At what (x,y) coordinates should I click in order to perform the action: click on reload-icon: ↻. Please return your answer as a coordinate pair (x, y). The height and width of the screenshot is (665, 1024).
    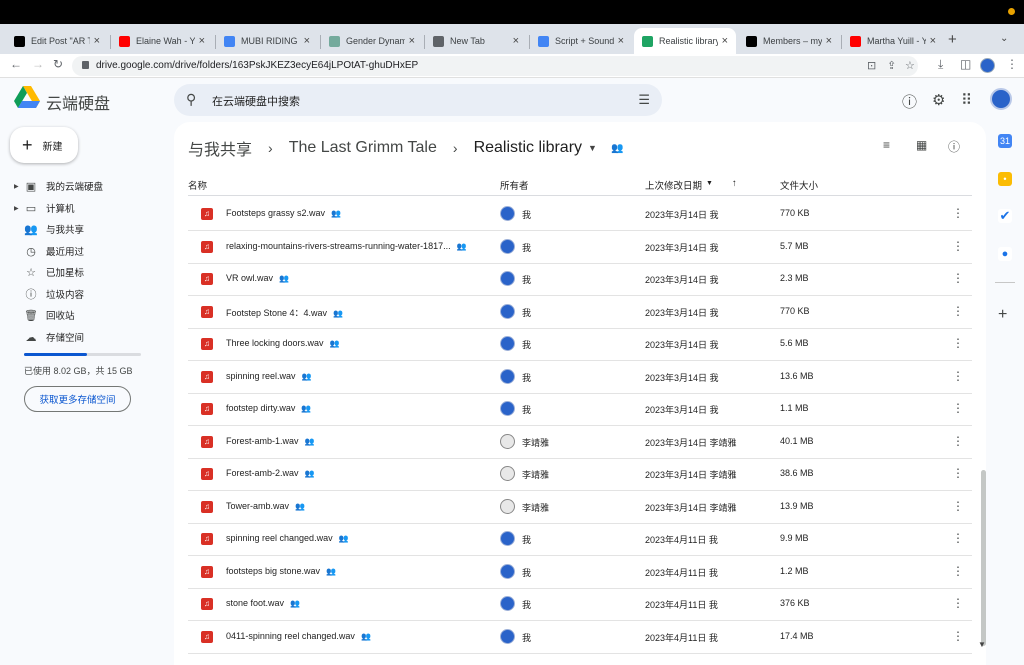
    Looking at the image, I should click on (58, 64).